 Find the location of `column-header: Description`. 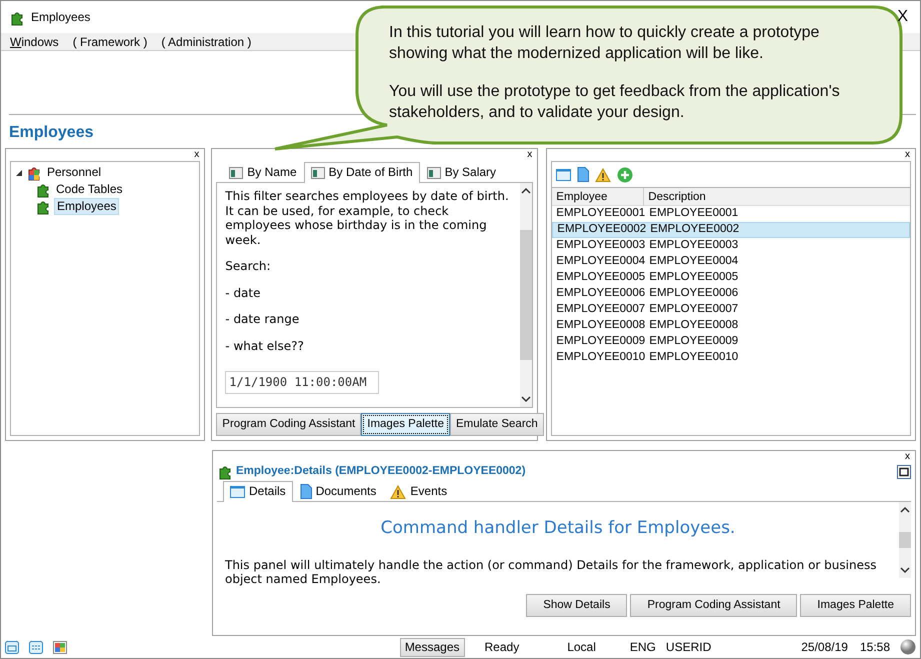

column-header: Description is located at coordinates (777, 197).